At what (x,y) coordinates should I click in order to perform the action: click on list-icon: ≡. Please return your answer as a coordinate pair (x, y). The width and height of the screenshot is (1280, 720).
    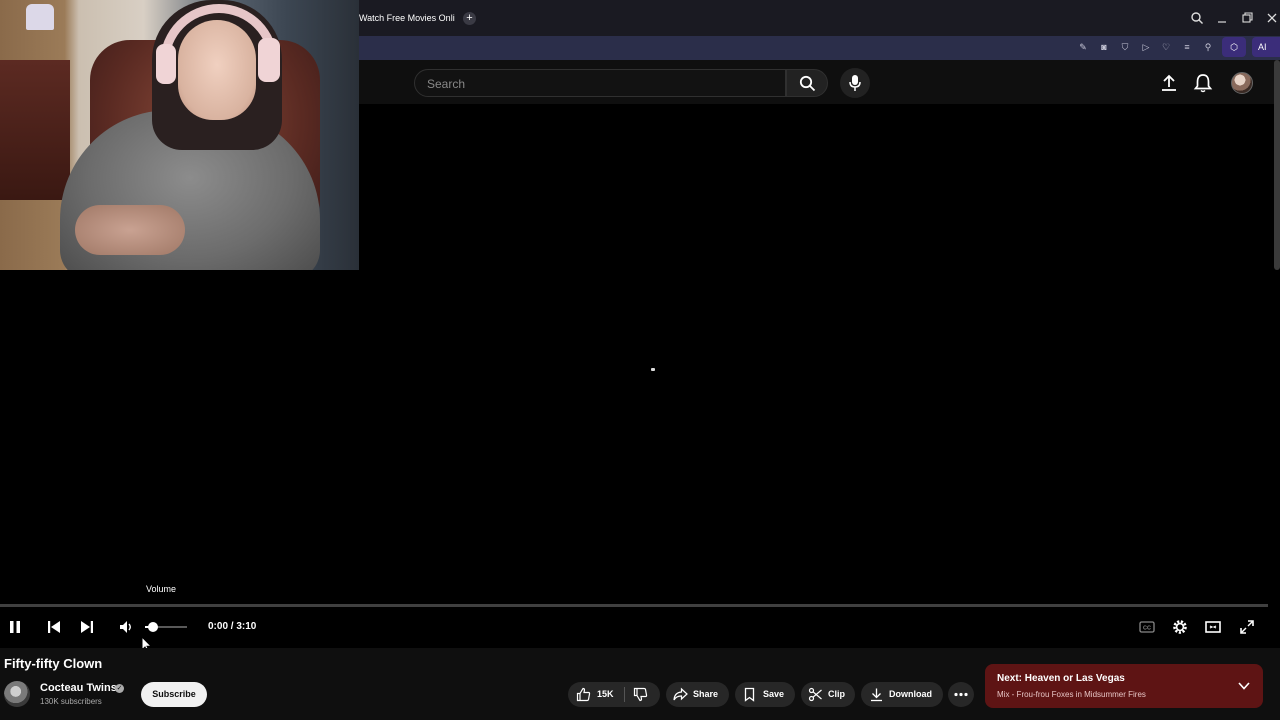
    Looking at the image, I should click on (1187, 47).